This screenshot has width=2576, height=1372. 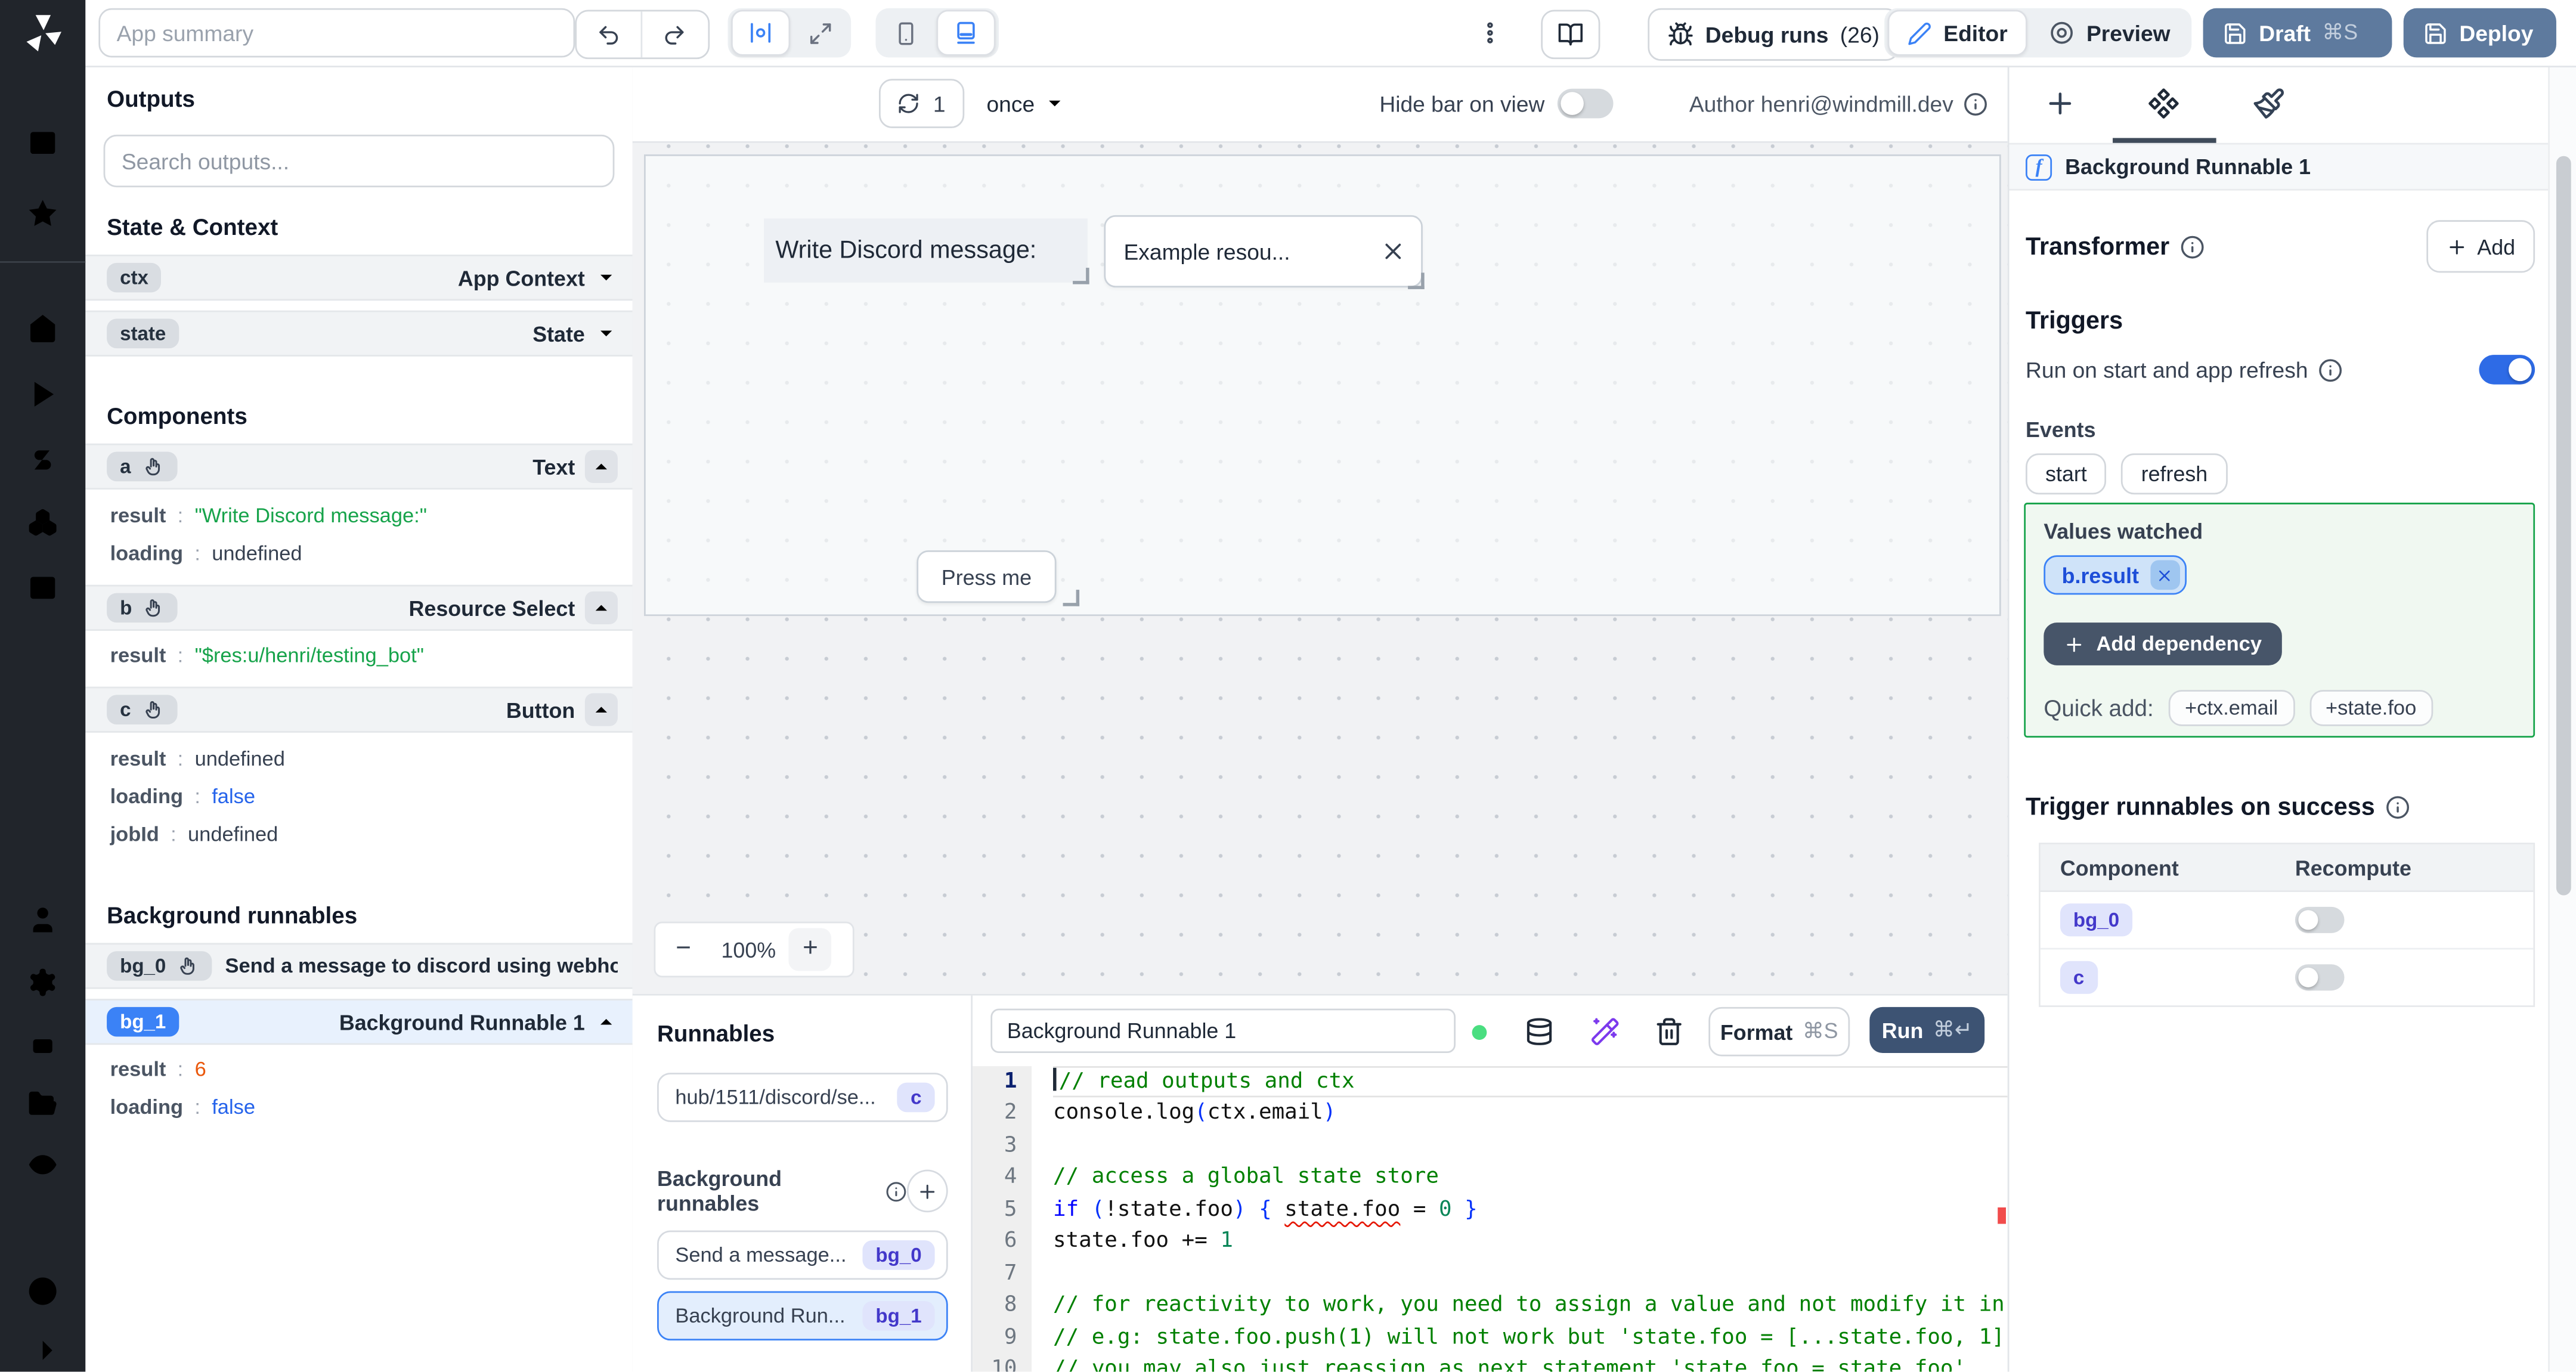 I want to click on resources-boxes-icon, so click(x=43, y=522).